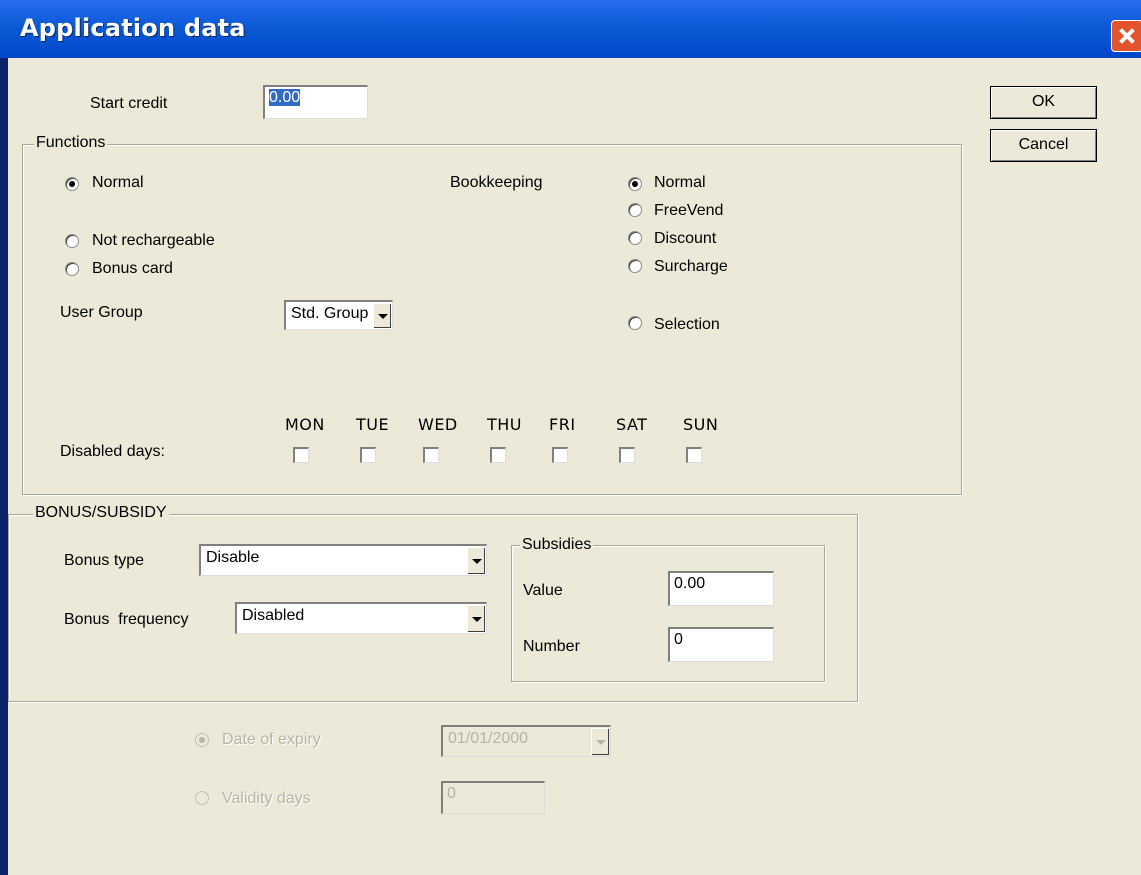 This screenshot has height=875, width=1141. I want to click on bonus-type-label: Bonus type, so click(104, 560).